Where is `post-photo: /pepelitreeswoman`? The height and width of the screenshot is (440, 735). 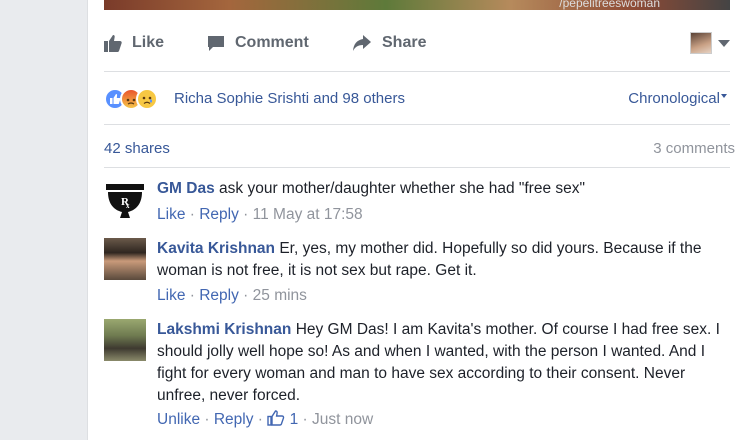
post-photo: /pepelitreeswoman is located at coordinates (417, 5).